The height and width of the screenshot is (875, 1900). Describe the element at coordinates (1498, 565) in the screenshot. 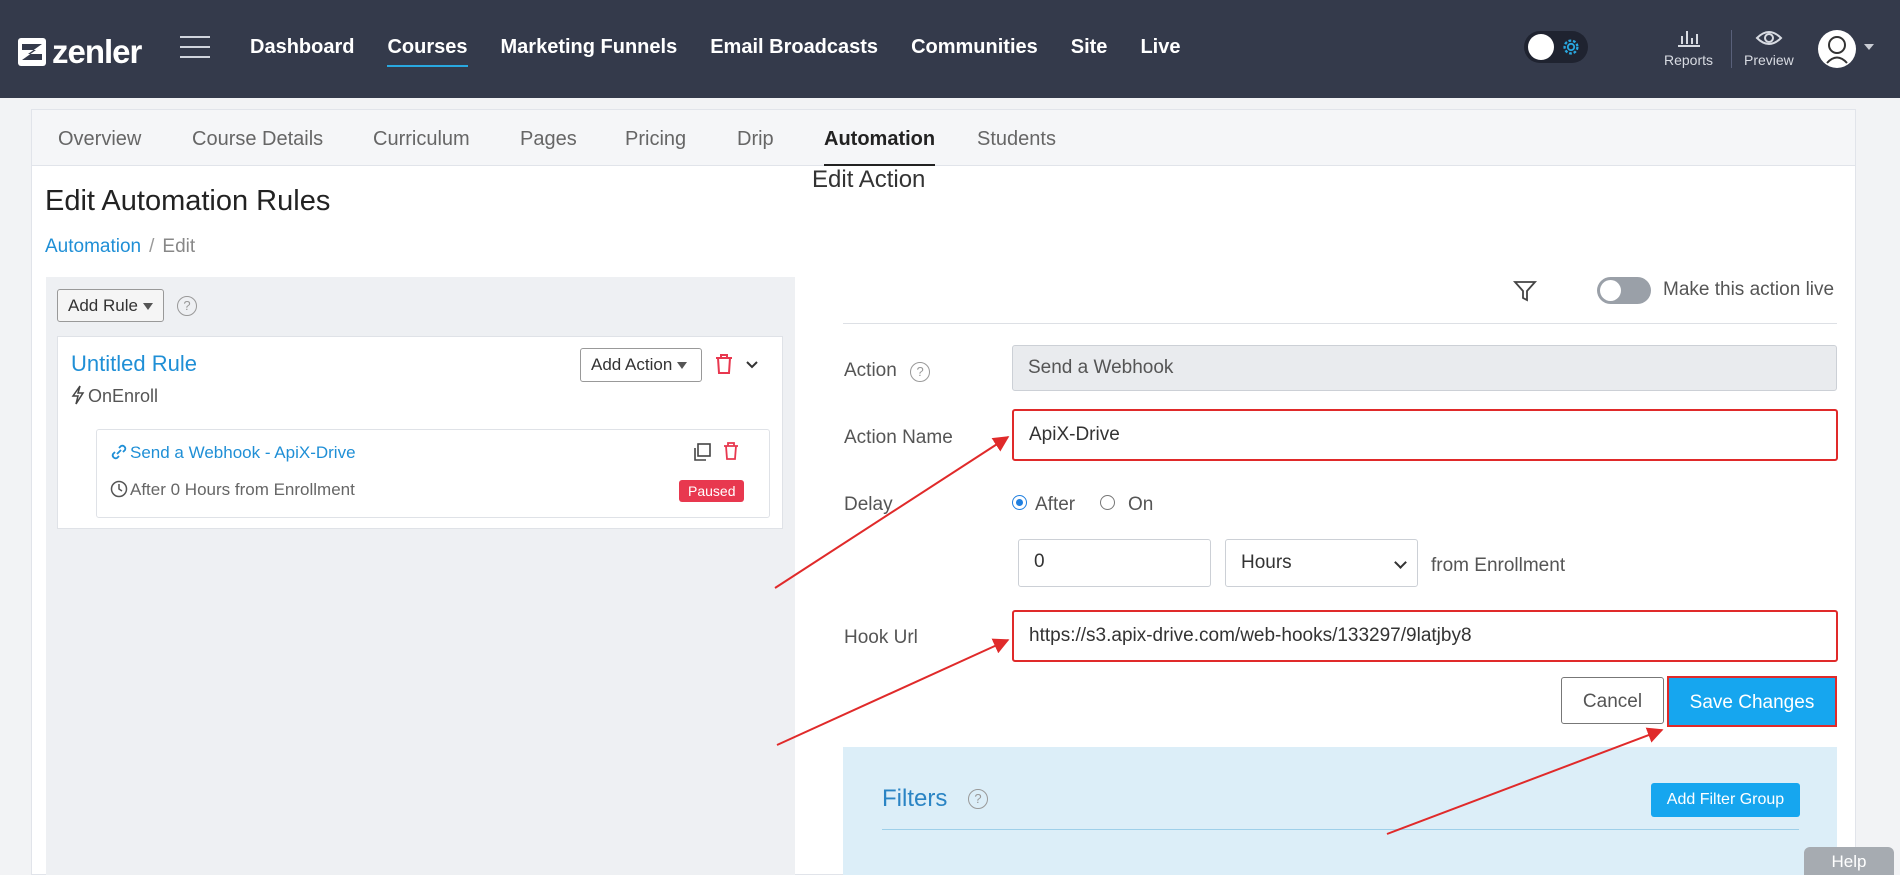

I see `delay-suffix: from Enrollment` at that location.